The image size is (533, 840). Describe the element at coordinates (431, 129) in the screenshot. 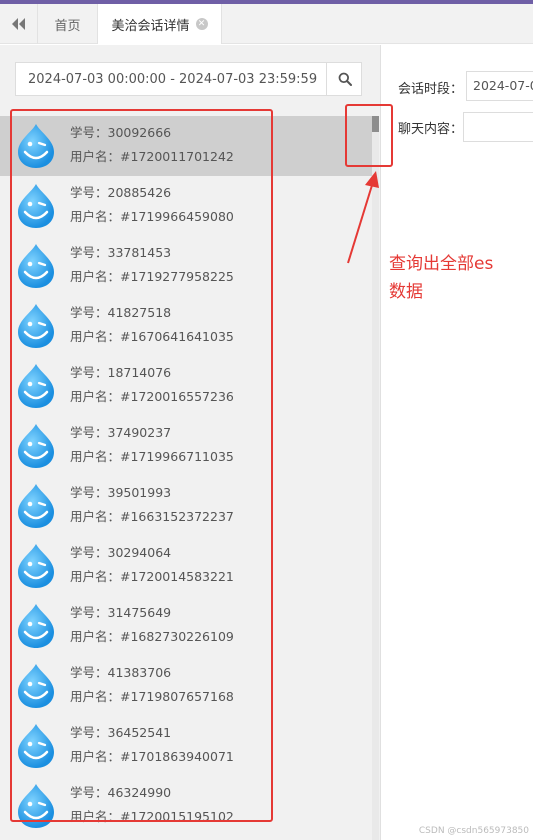

I see `content-label: 聊天内容：` at that location.